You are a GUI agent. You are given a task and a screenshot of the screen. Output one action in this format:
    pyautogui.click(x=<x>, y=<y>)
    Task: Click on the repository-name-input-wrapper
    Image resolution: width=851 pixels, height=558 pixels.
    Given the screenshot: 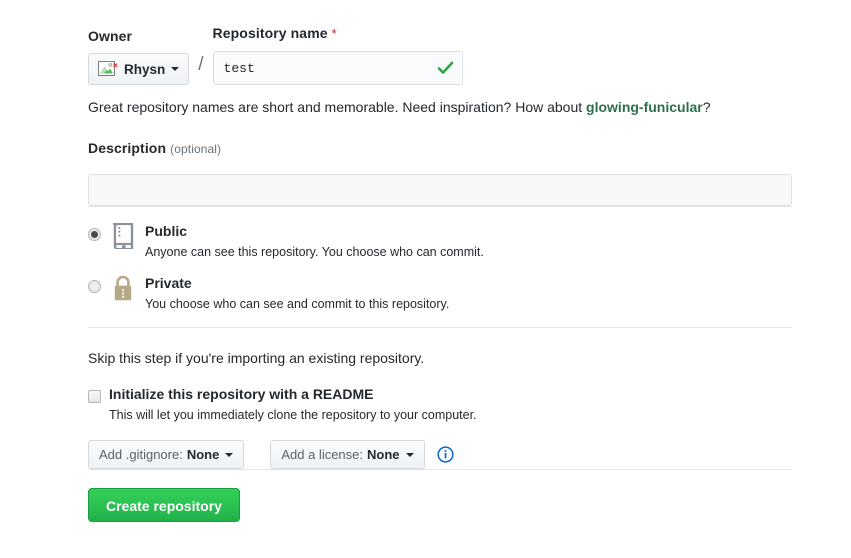 What is the action you would take?
    pyautogui.click(x=337, y=68)
    